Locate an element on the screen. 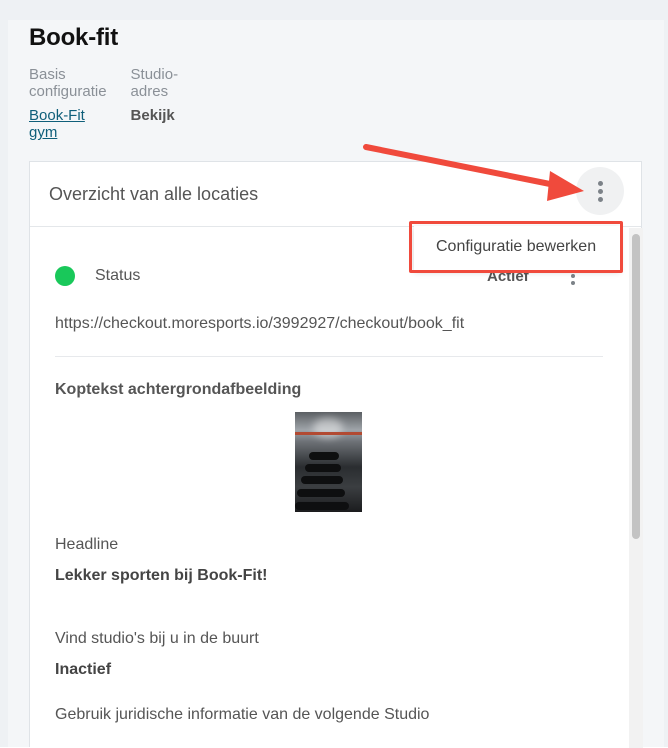 The width and height of the screenshot is (668, 748). header-background-image is located at coordinates (328, 462).